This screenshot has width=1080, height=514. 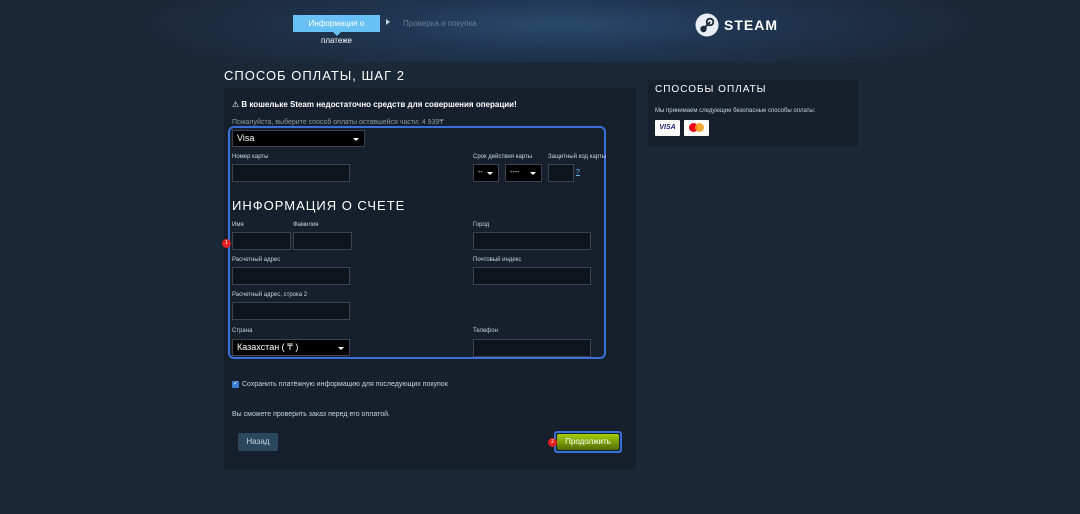 I want to click on steam-logo-icon, so click(x=707, y=25).